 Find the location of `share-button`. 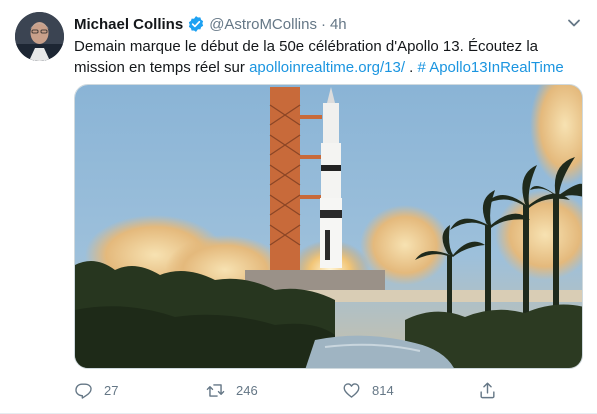

share-button is located at coordinates (493, 390).